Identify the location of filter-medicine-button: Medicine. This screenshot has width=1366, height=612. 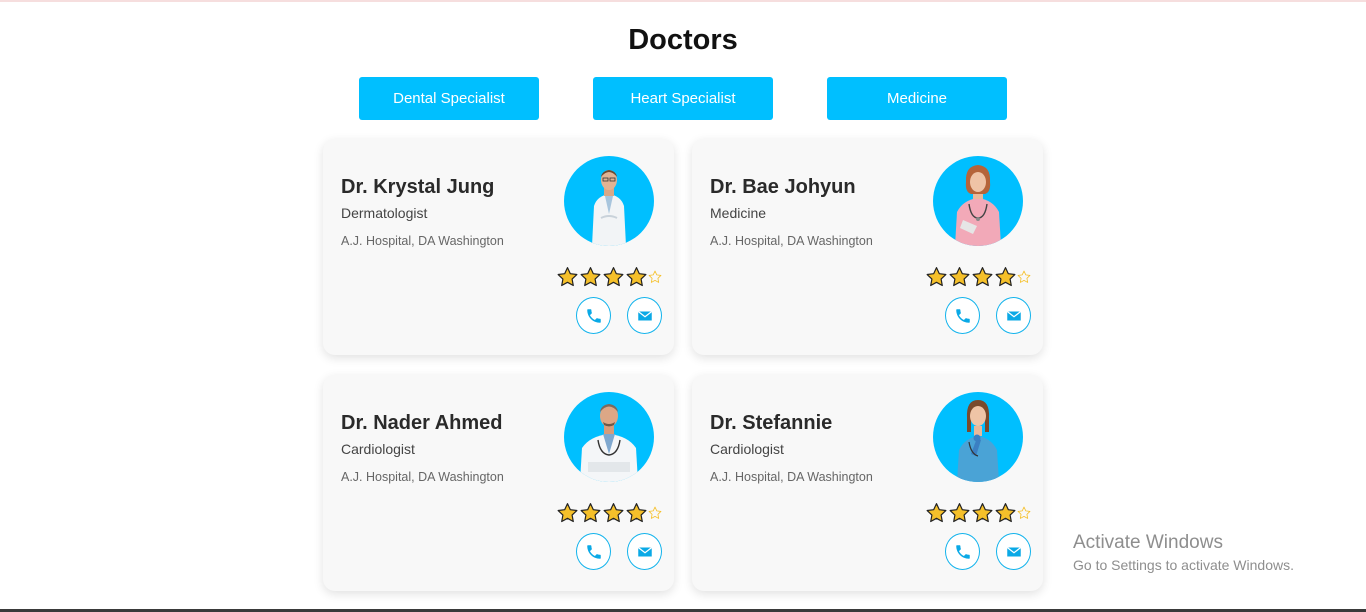
(917, 98).